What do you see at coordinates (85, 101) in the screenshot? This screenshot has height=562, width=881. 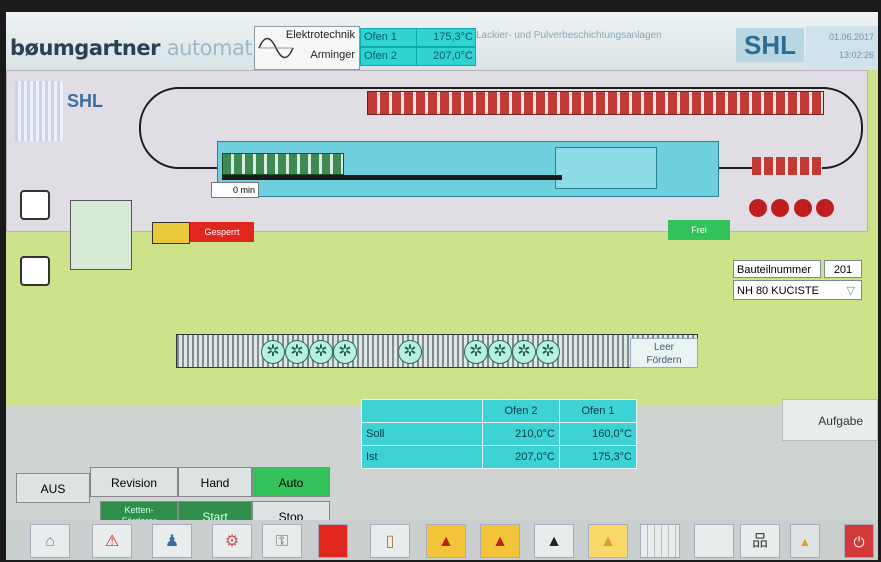 I see `shl-small-logo: SHL` at bounding box center [85, 101].